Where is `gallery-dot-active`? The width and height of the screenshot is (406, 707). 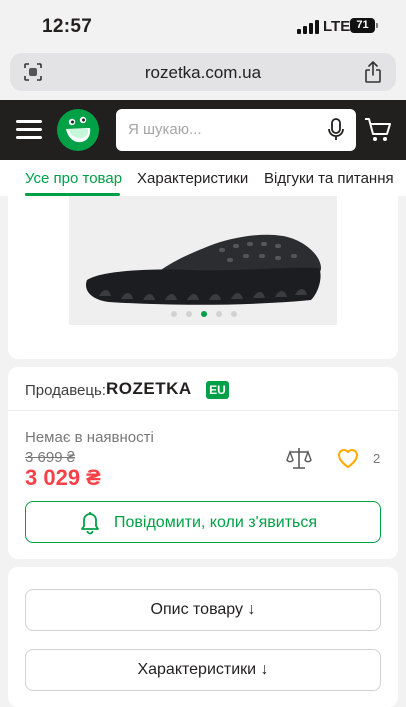 gallery-dot-active is located at coordinates (204, 314).